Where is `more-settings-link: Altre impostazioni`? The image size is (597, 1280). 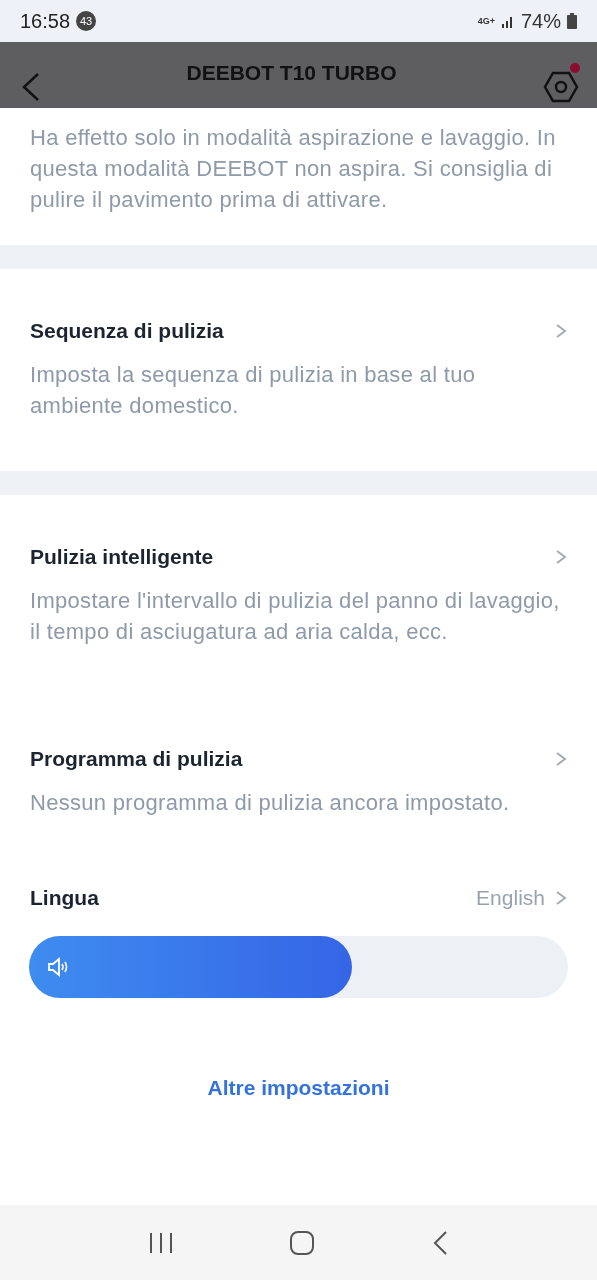 more-settings-link: Altre impostazioni is located at coordinates (298, 1088).